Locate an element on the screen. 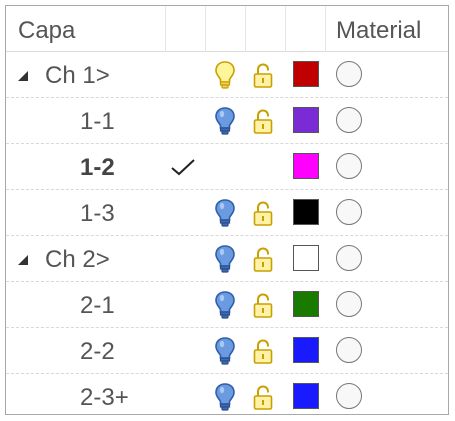 The width and height of the screenshot is (455, 421). layer-row: 1-1 is located at coordinates (227, 121).